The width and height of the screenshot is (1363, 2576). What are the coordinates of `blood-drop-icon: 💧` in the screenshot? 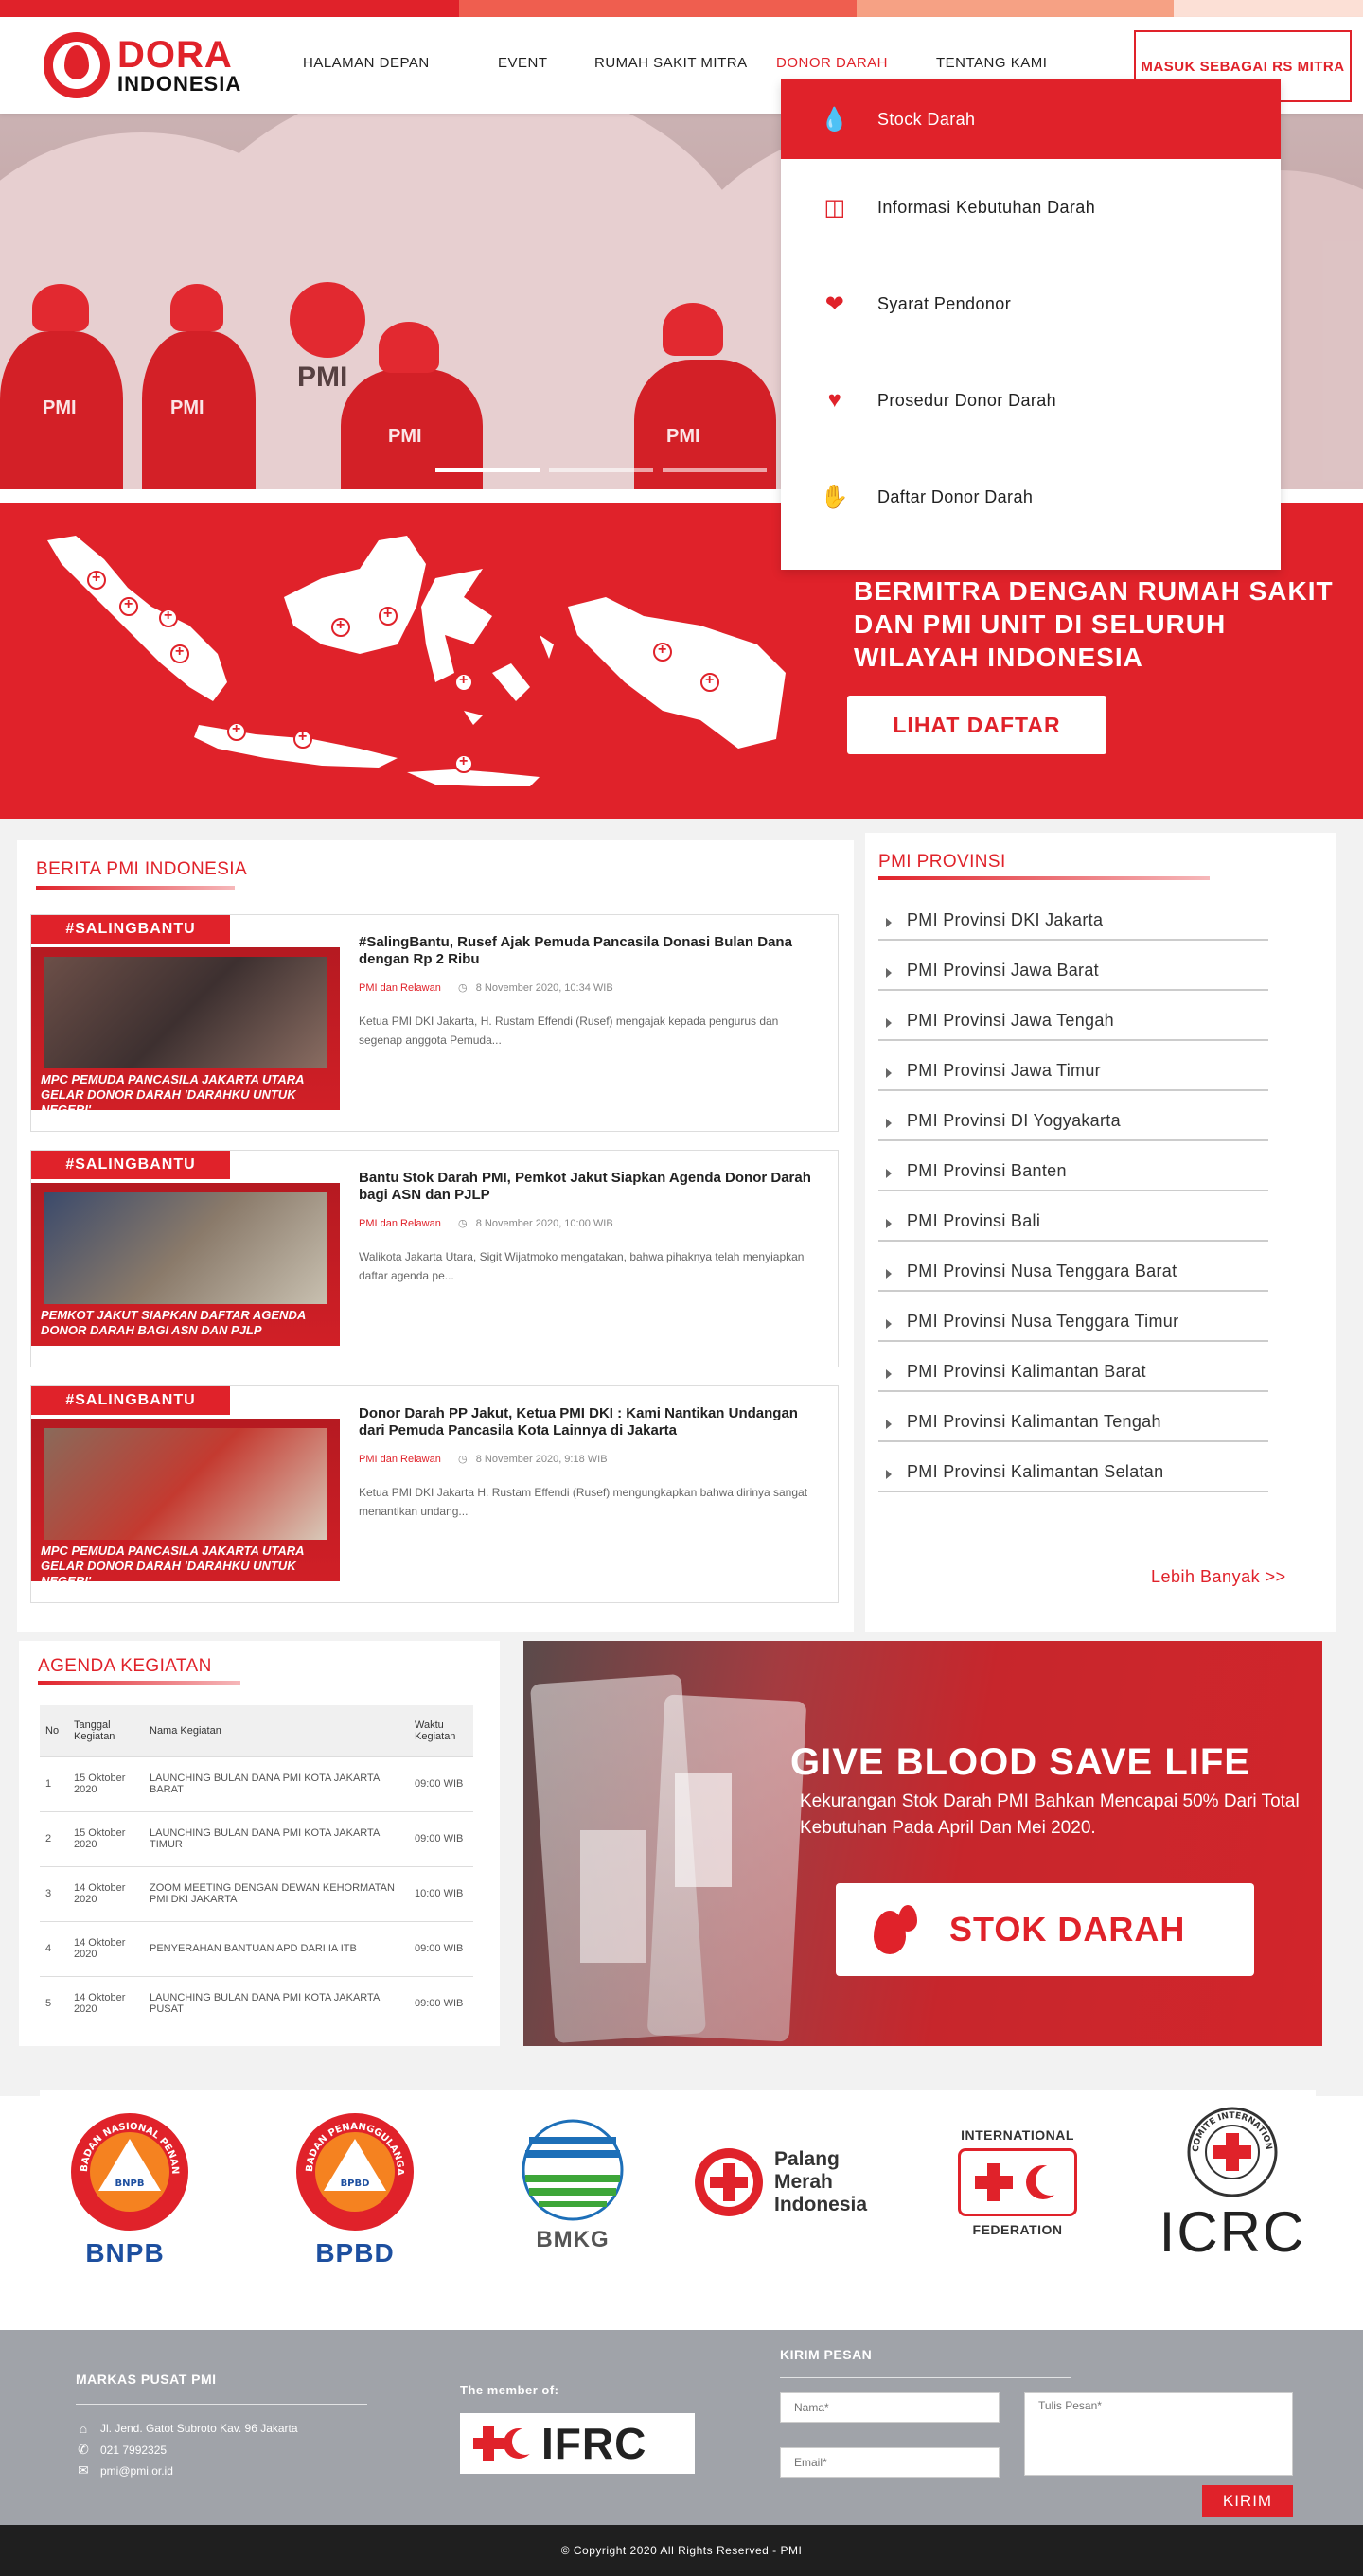 It's located at (835, 119).